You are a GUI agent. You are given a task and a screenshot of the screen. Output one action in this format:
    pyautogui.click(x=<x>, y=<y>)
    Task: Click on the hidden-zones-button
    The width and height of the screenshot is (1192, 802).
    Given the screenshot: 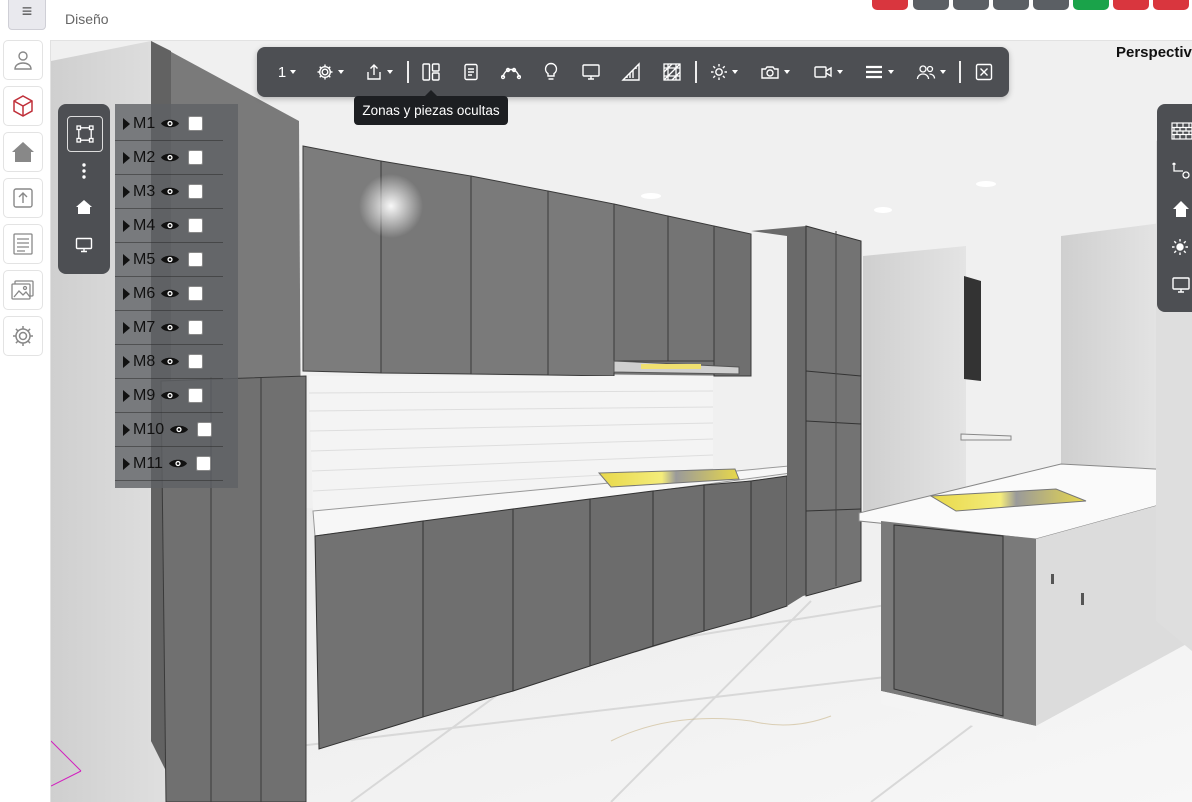 What is the action you would take?
    pyautogui.click(x=431, y=72)
    